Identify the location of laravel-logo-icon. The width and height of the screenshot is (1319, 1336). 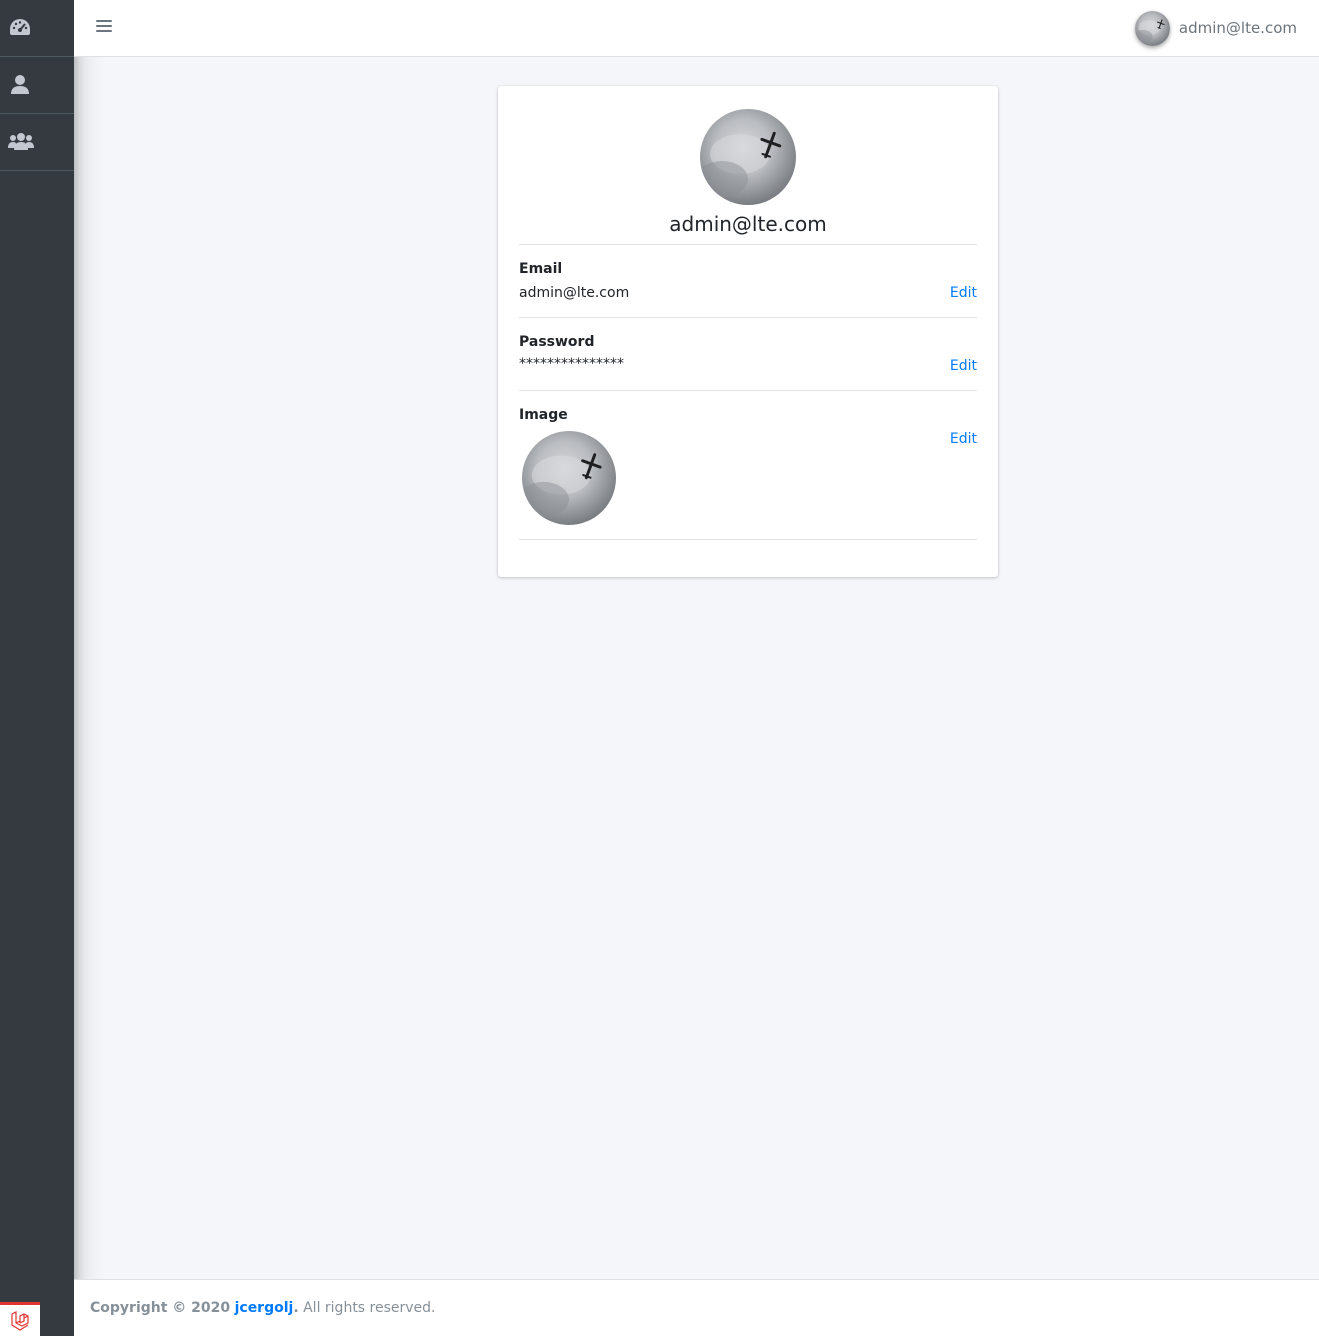
(20, 1320).